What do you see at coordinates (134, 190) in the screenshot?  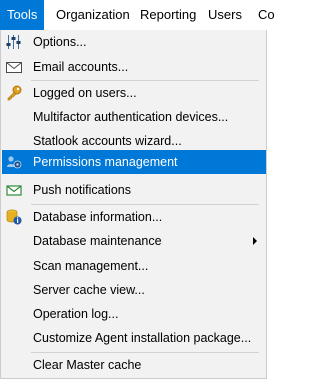 I see `menu-item-push-notifications: Push notifications` at bounding box center [134, 190].